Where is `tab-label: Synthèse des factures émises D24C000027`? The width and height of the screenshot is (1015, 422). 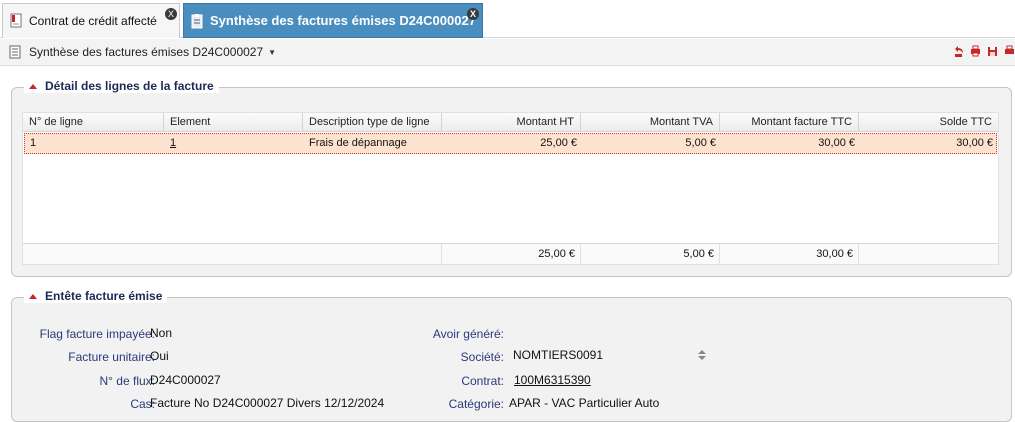 tab-label: Synthèse des factures émises D24C000027 is located at coordinates (343, 20).